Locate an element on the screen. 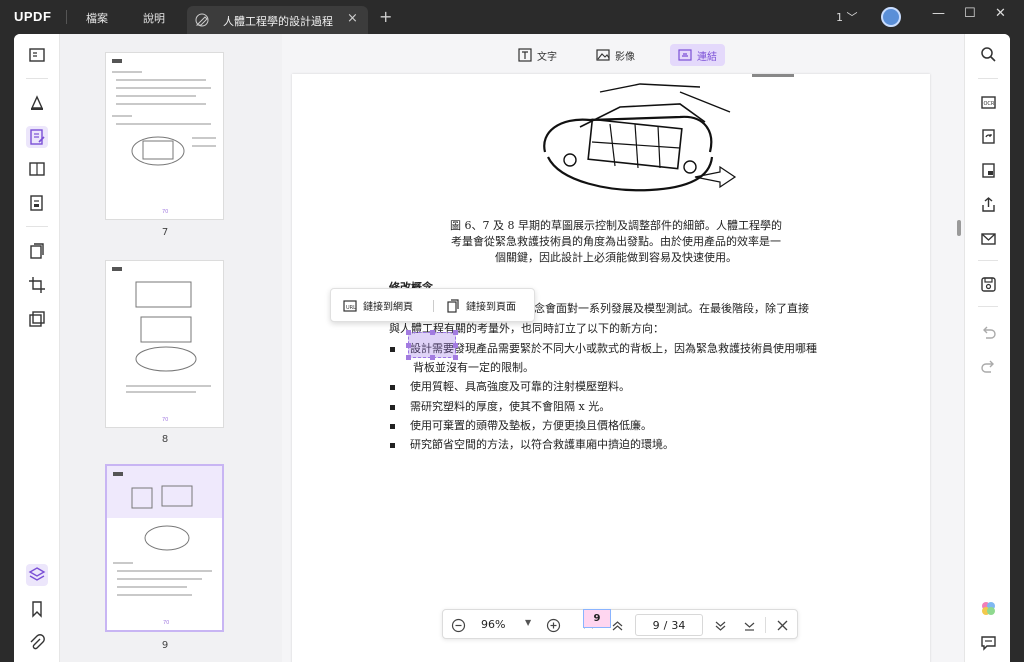 The image size is (1024, 662). tools-button is located at coordinates (37, 319).